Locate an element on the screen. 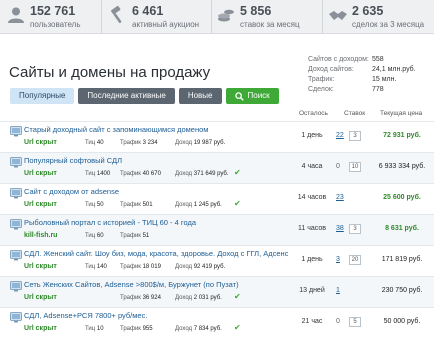 The height and width of the screenshot is (341, 434). summary-key: Сделок: is located at coordinates (321, 89).